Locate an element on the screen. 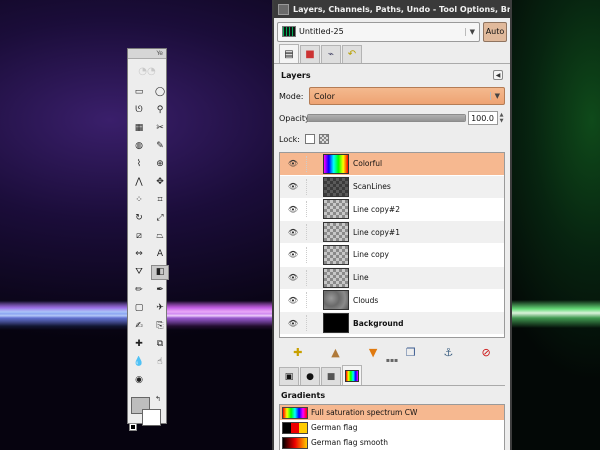 The width and height of the screenshot is (600, 450). lock-alpha-icon is located at coordinates (324, 139).